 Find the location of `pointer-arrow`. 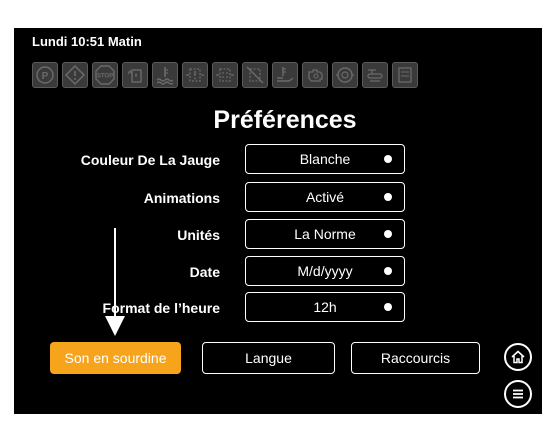

pointer-arrow is located at coordinates (115, 282).